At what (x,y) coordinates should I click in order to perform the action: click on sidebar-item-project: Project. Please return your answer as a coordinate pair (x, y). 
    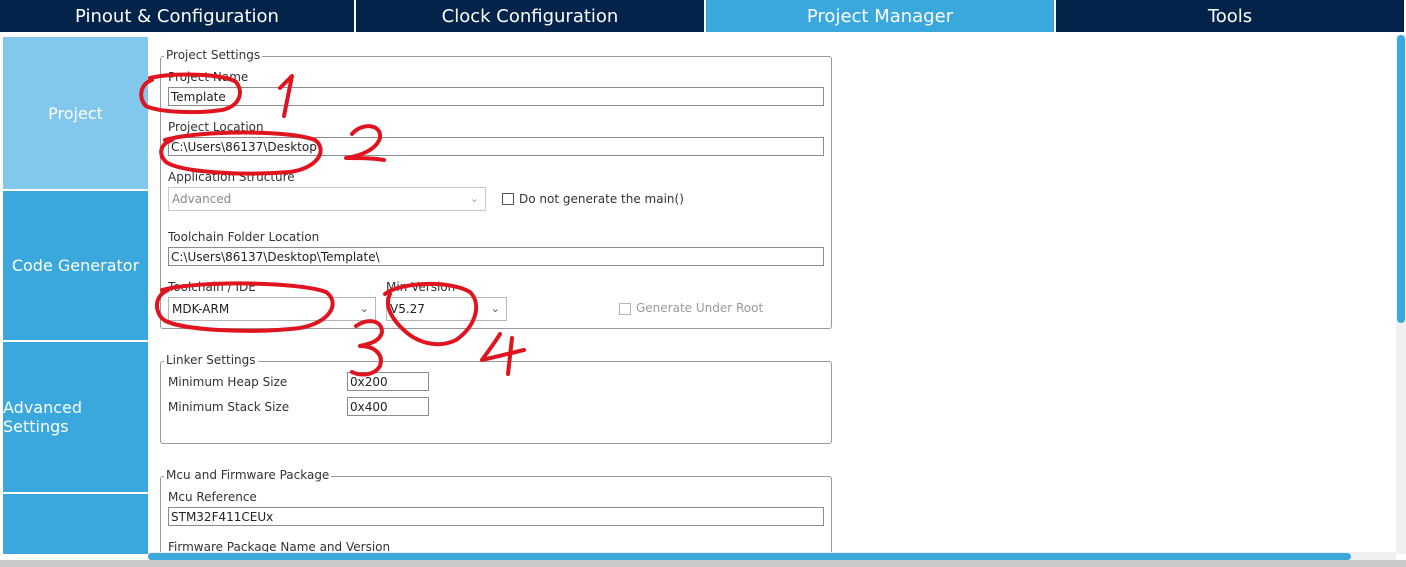
    Looking at the image, I should click on (75, 113).